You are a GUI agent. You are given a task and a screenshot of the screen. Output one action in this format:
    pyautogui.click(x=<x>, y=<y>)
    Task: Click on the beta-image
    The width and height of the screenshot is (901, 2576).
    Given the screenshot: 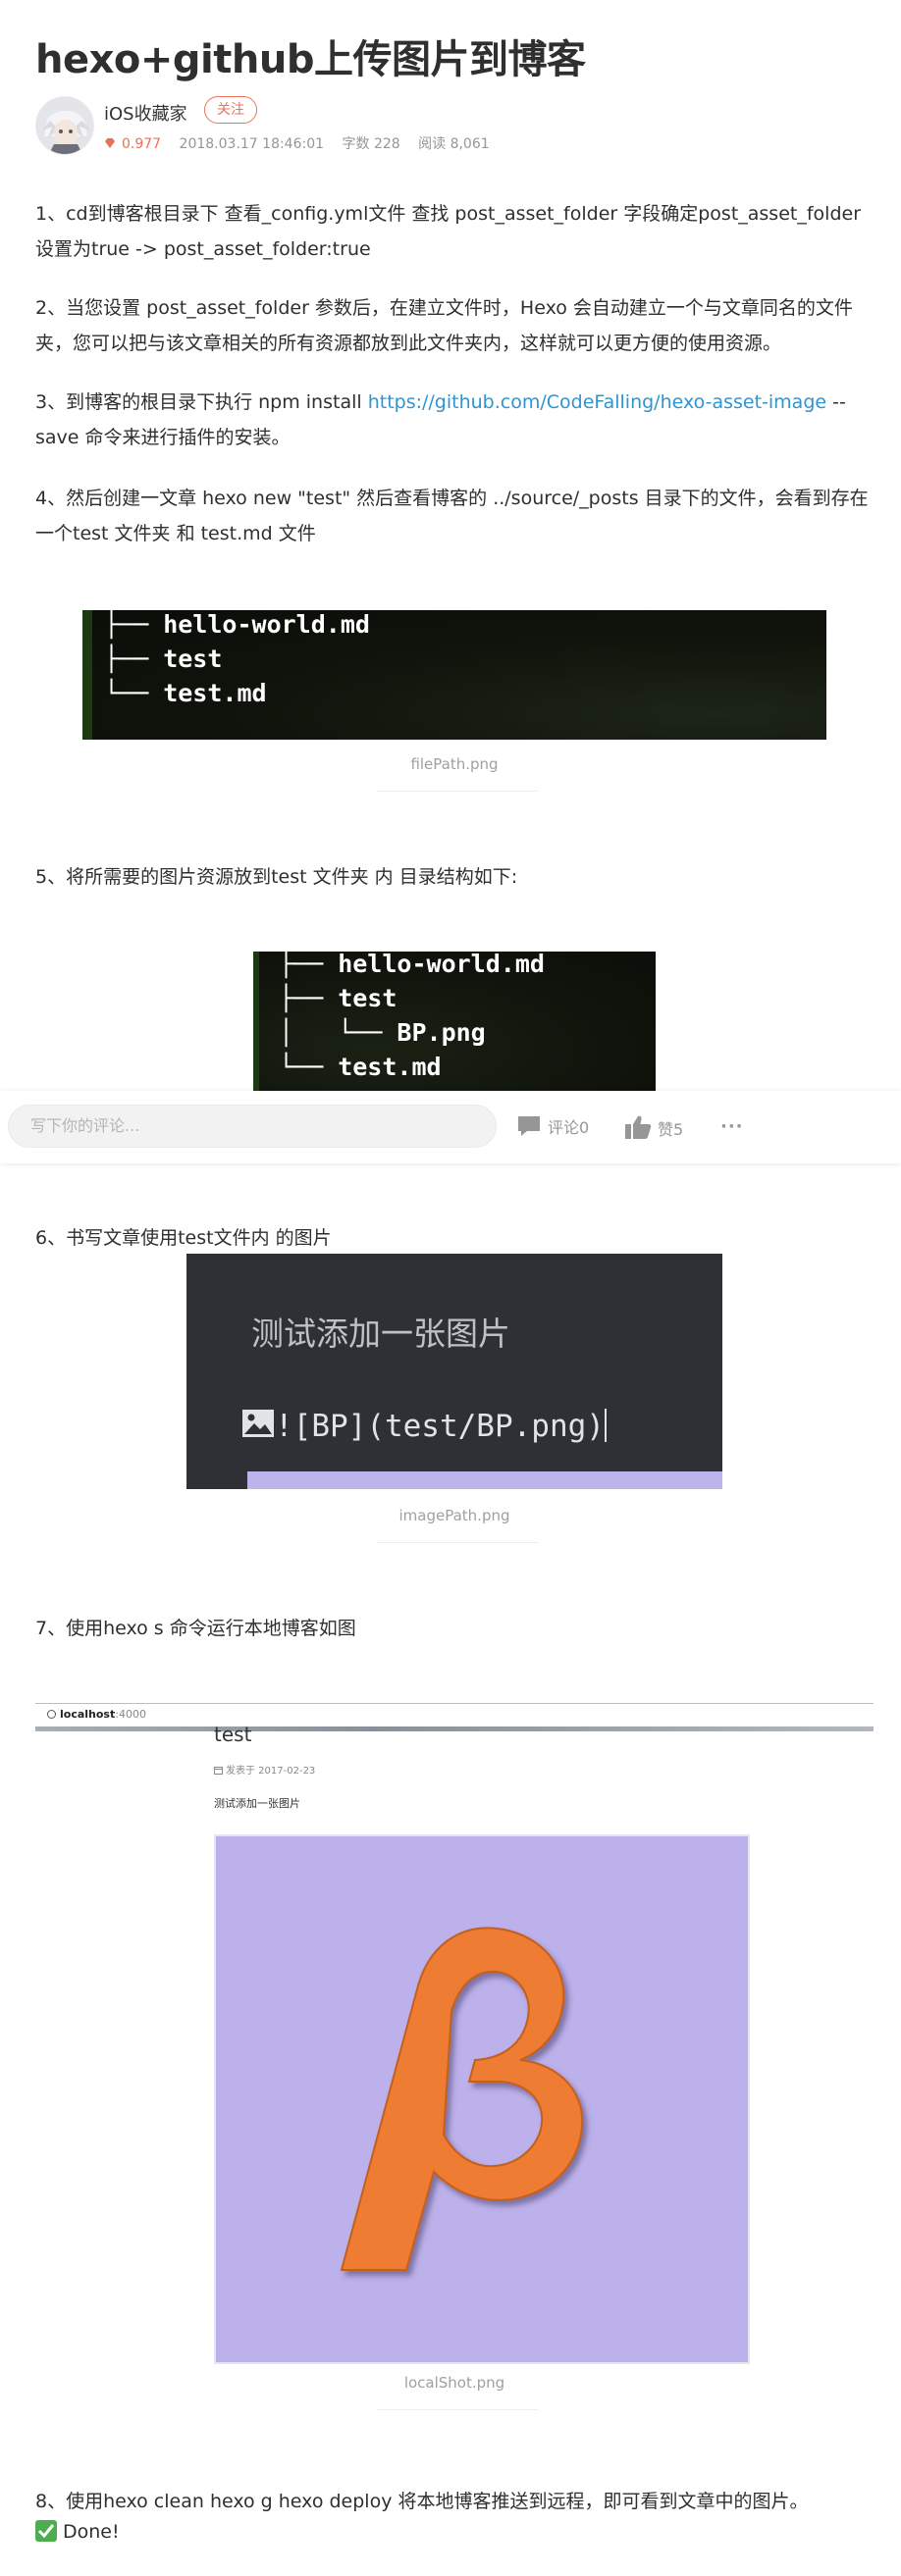 What is the action you would take?
    pyautogui.click(x=482, y=2099)
    